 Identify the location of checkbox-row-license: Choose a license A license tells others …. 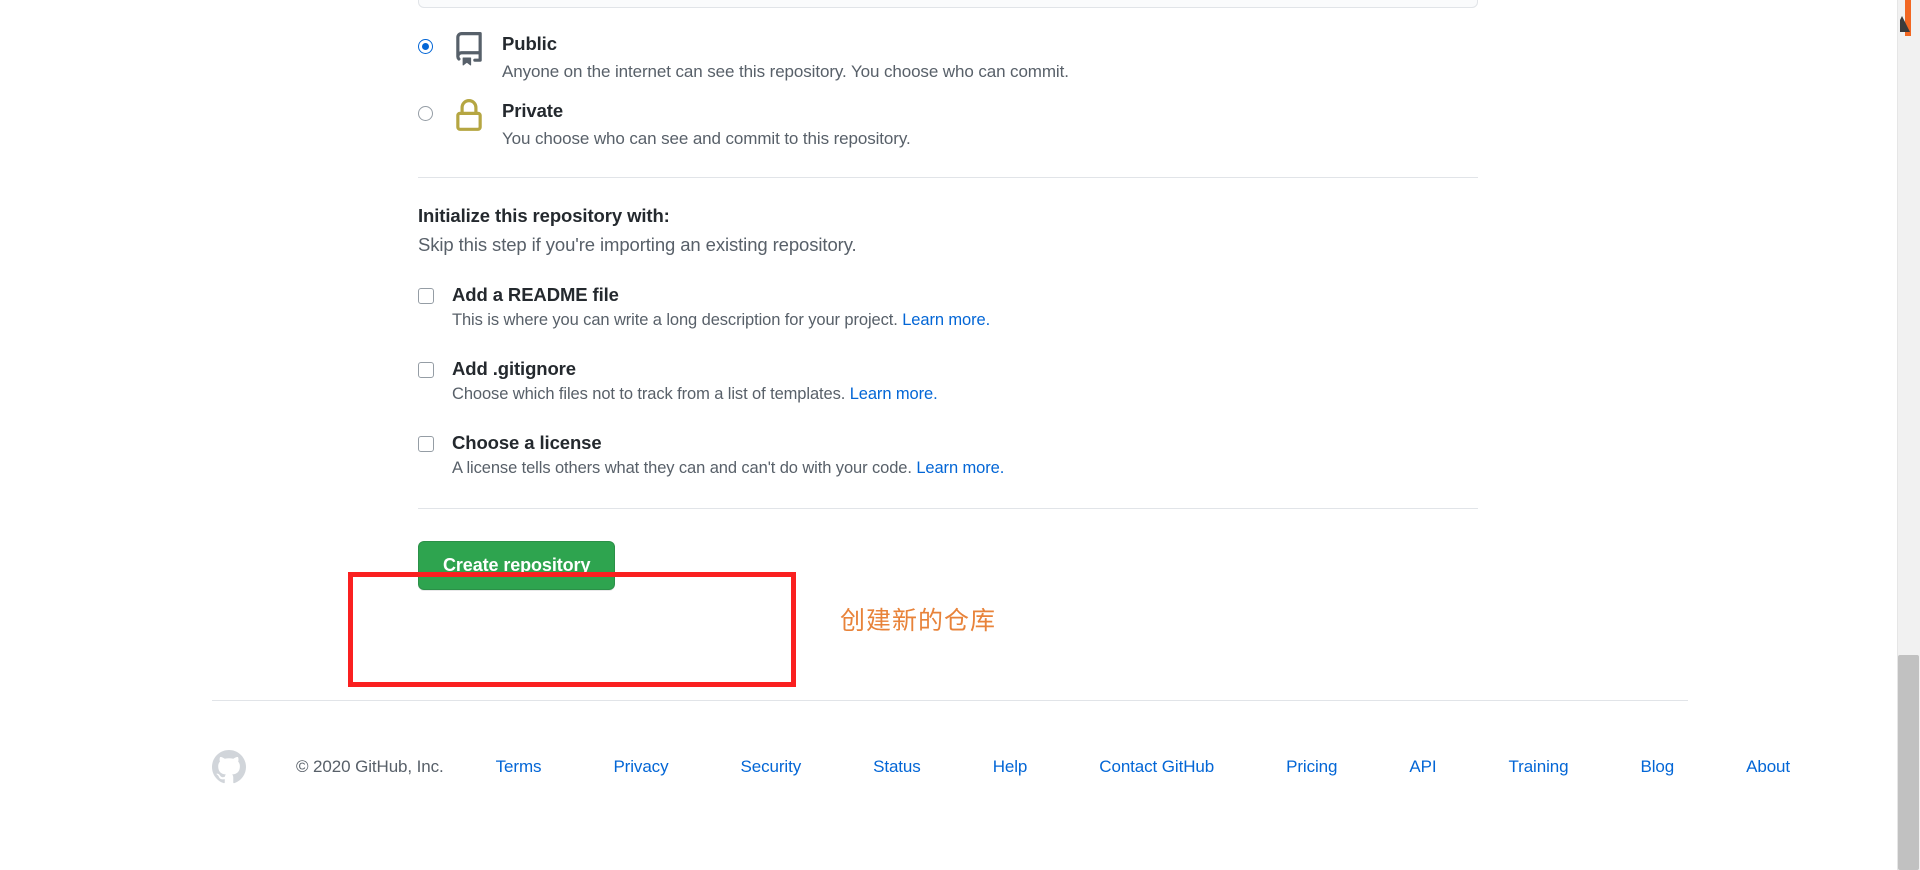
(948, 455).